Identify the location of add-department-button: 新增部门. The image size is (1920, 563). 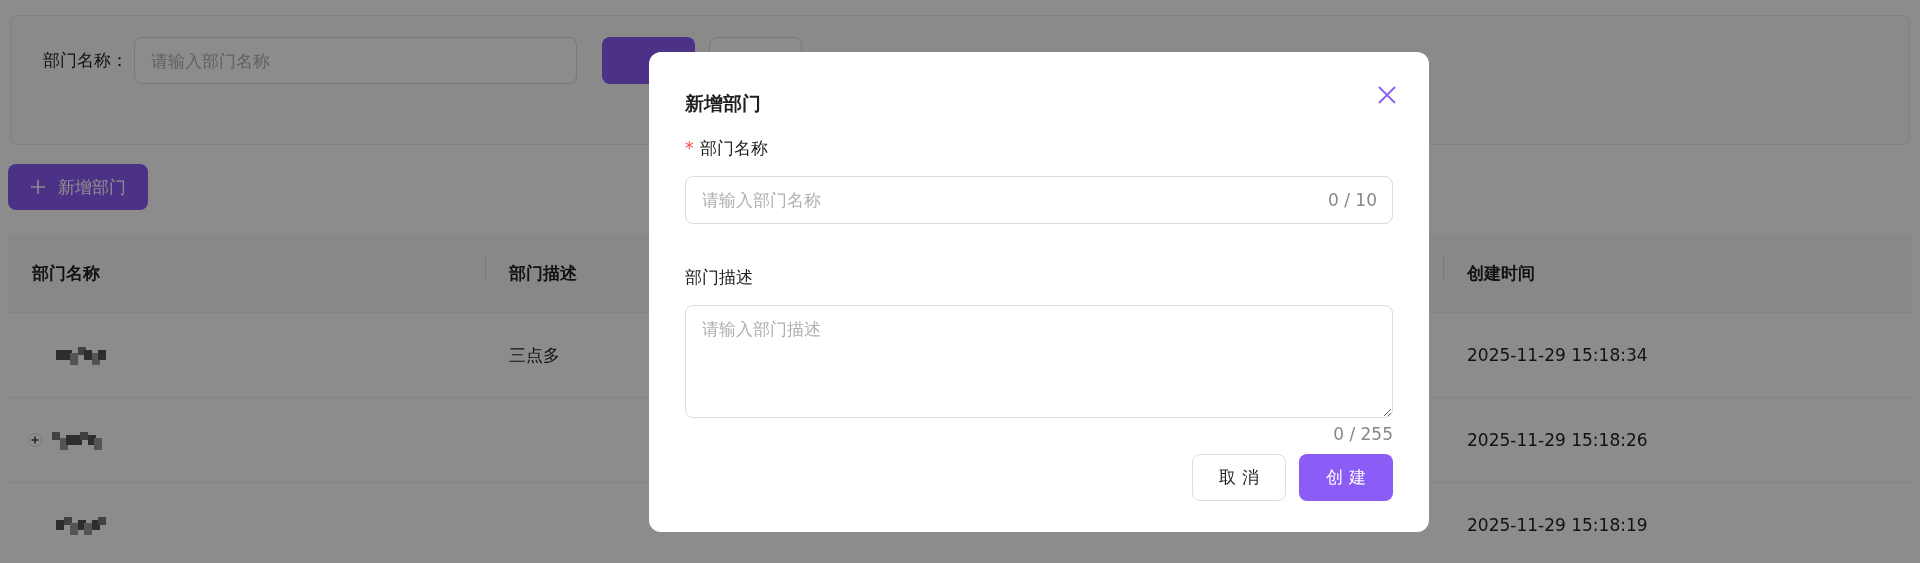
(78, 187).